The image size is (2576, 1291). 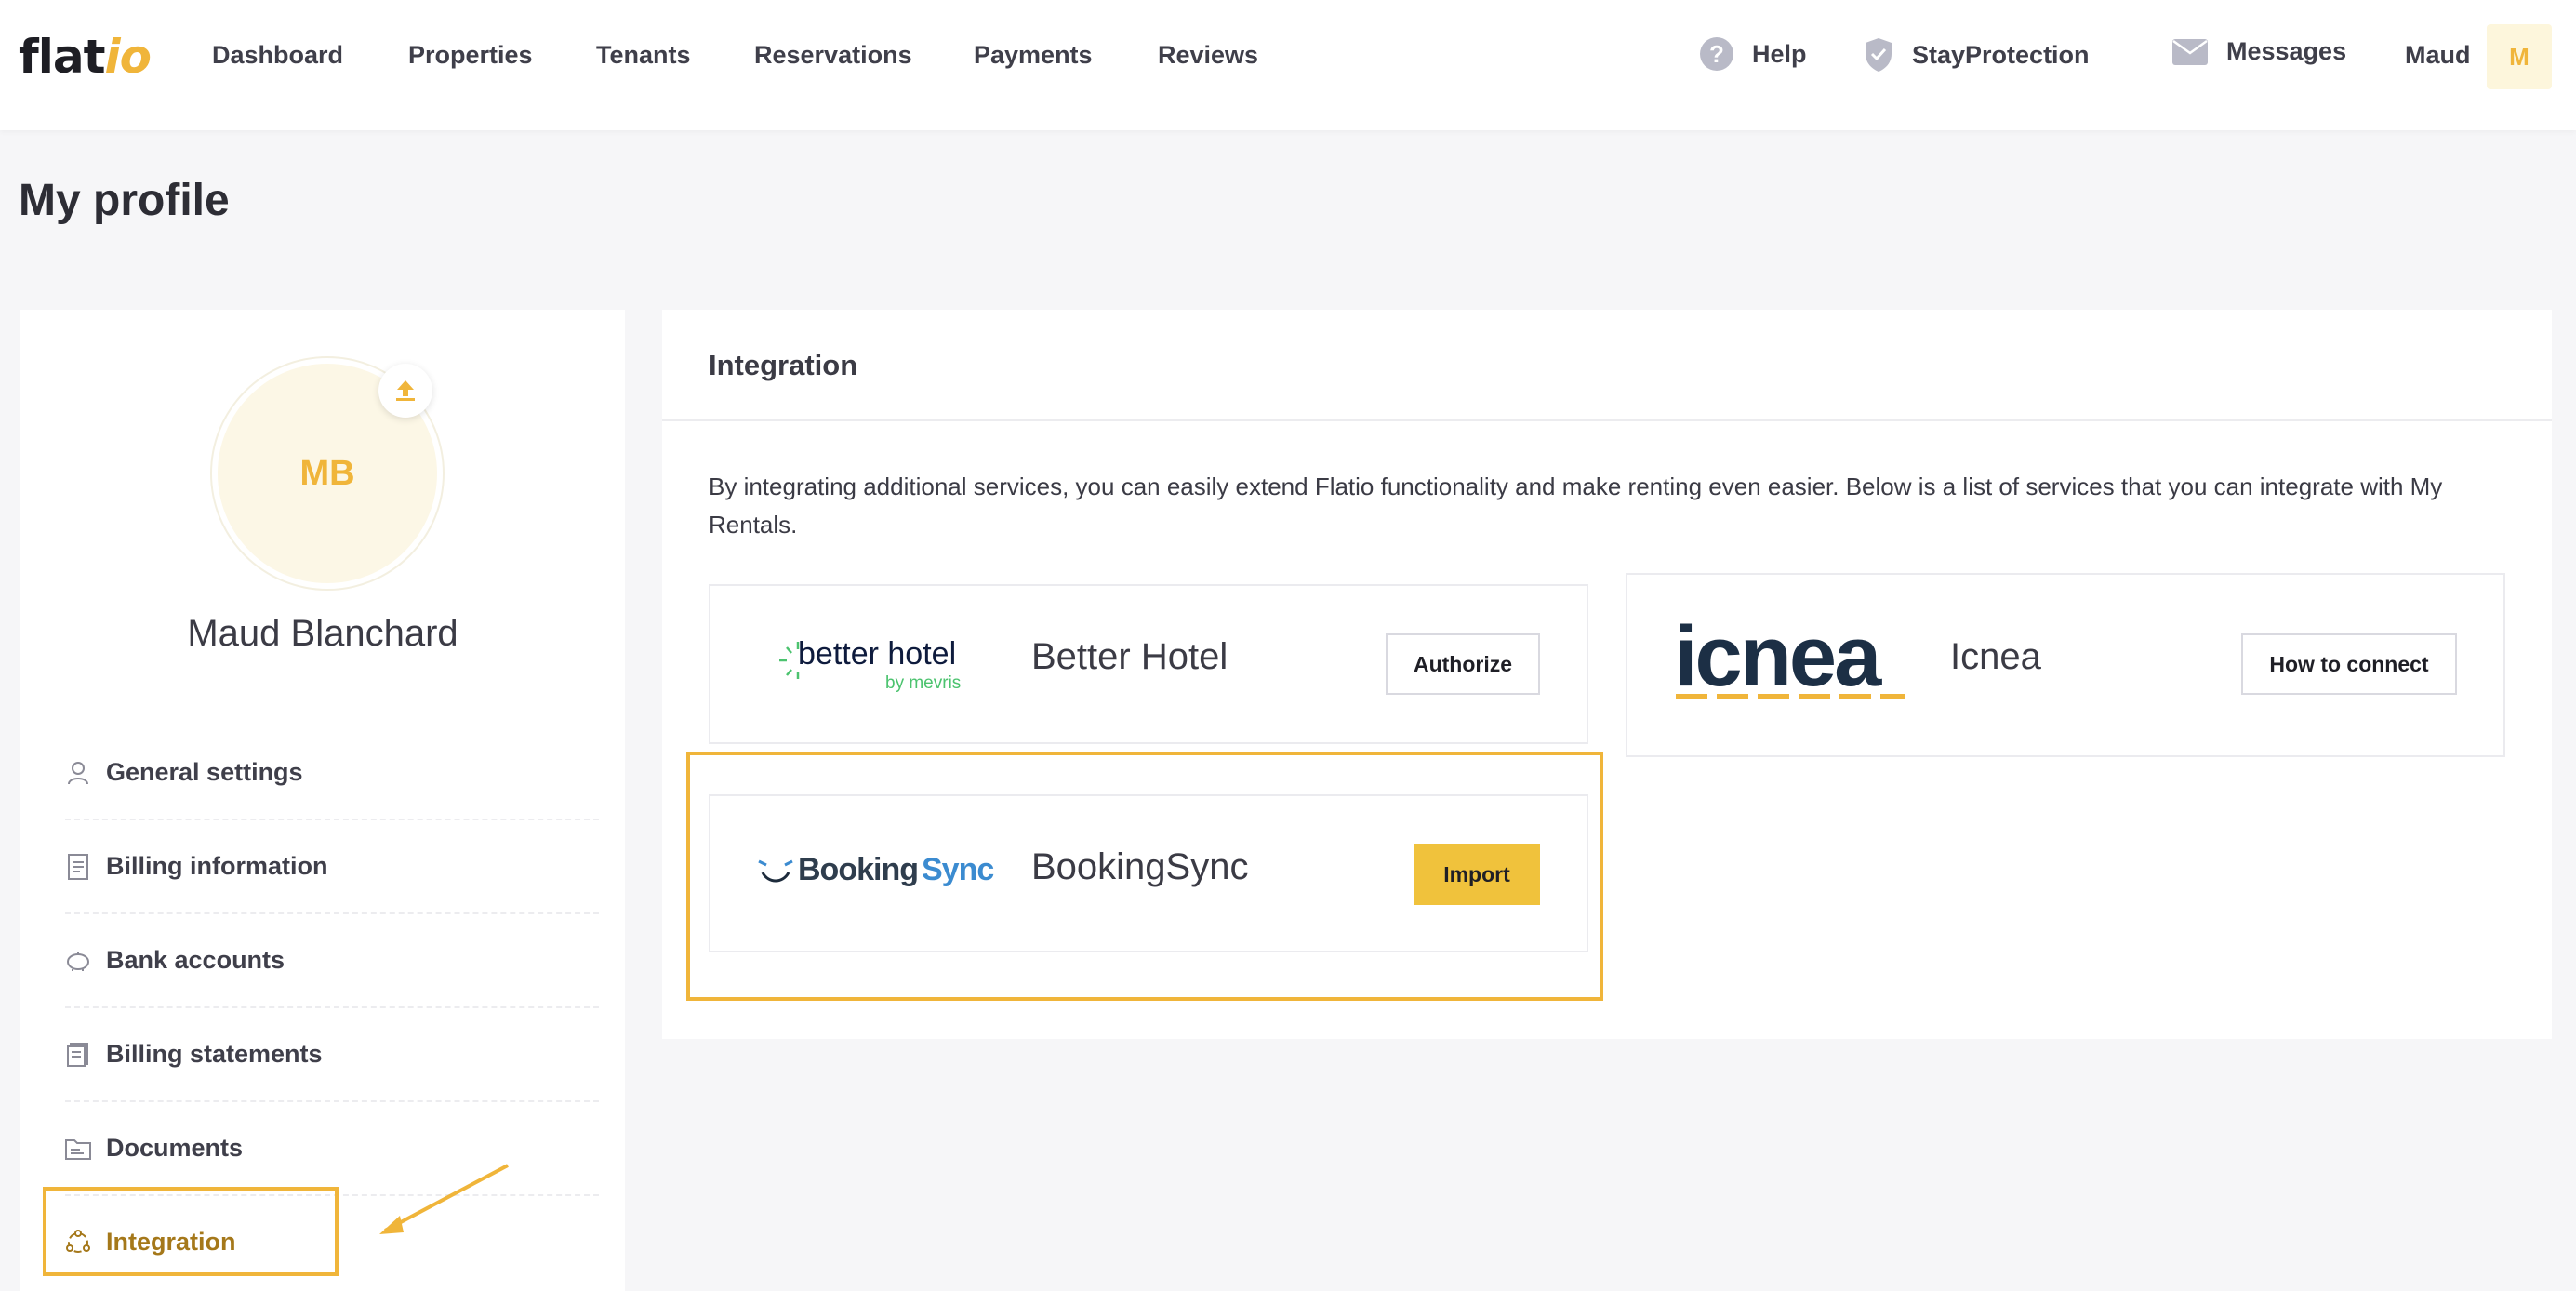 I want to click on user-icon, so click(x=78, y=773).